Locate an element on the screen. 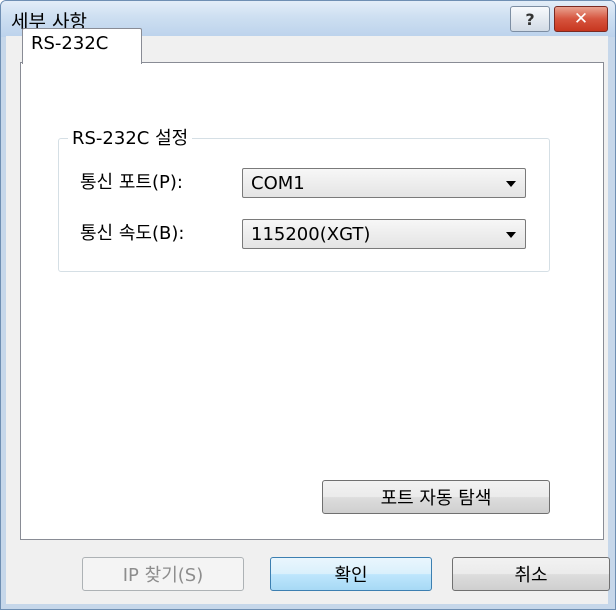  close-icon: ✕ is located at coordinates (581, 19).